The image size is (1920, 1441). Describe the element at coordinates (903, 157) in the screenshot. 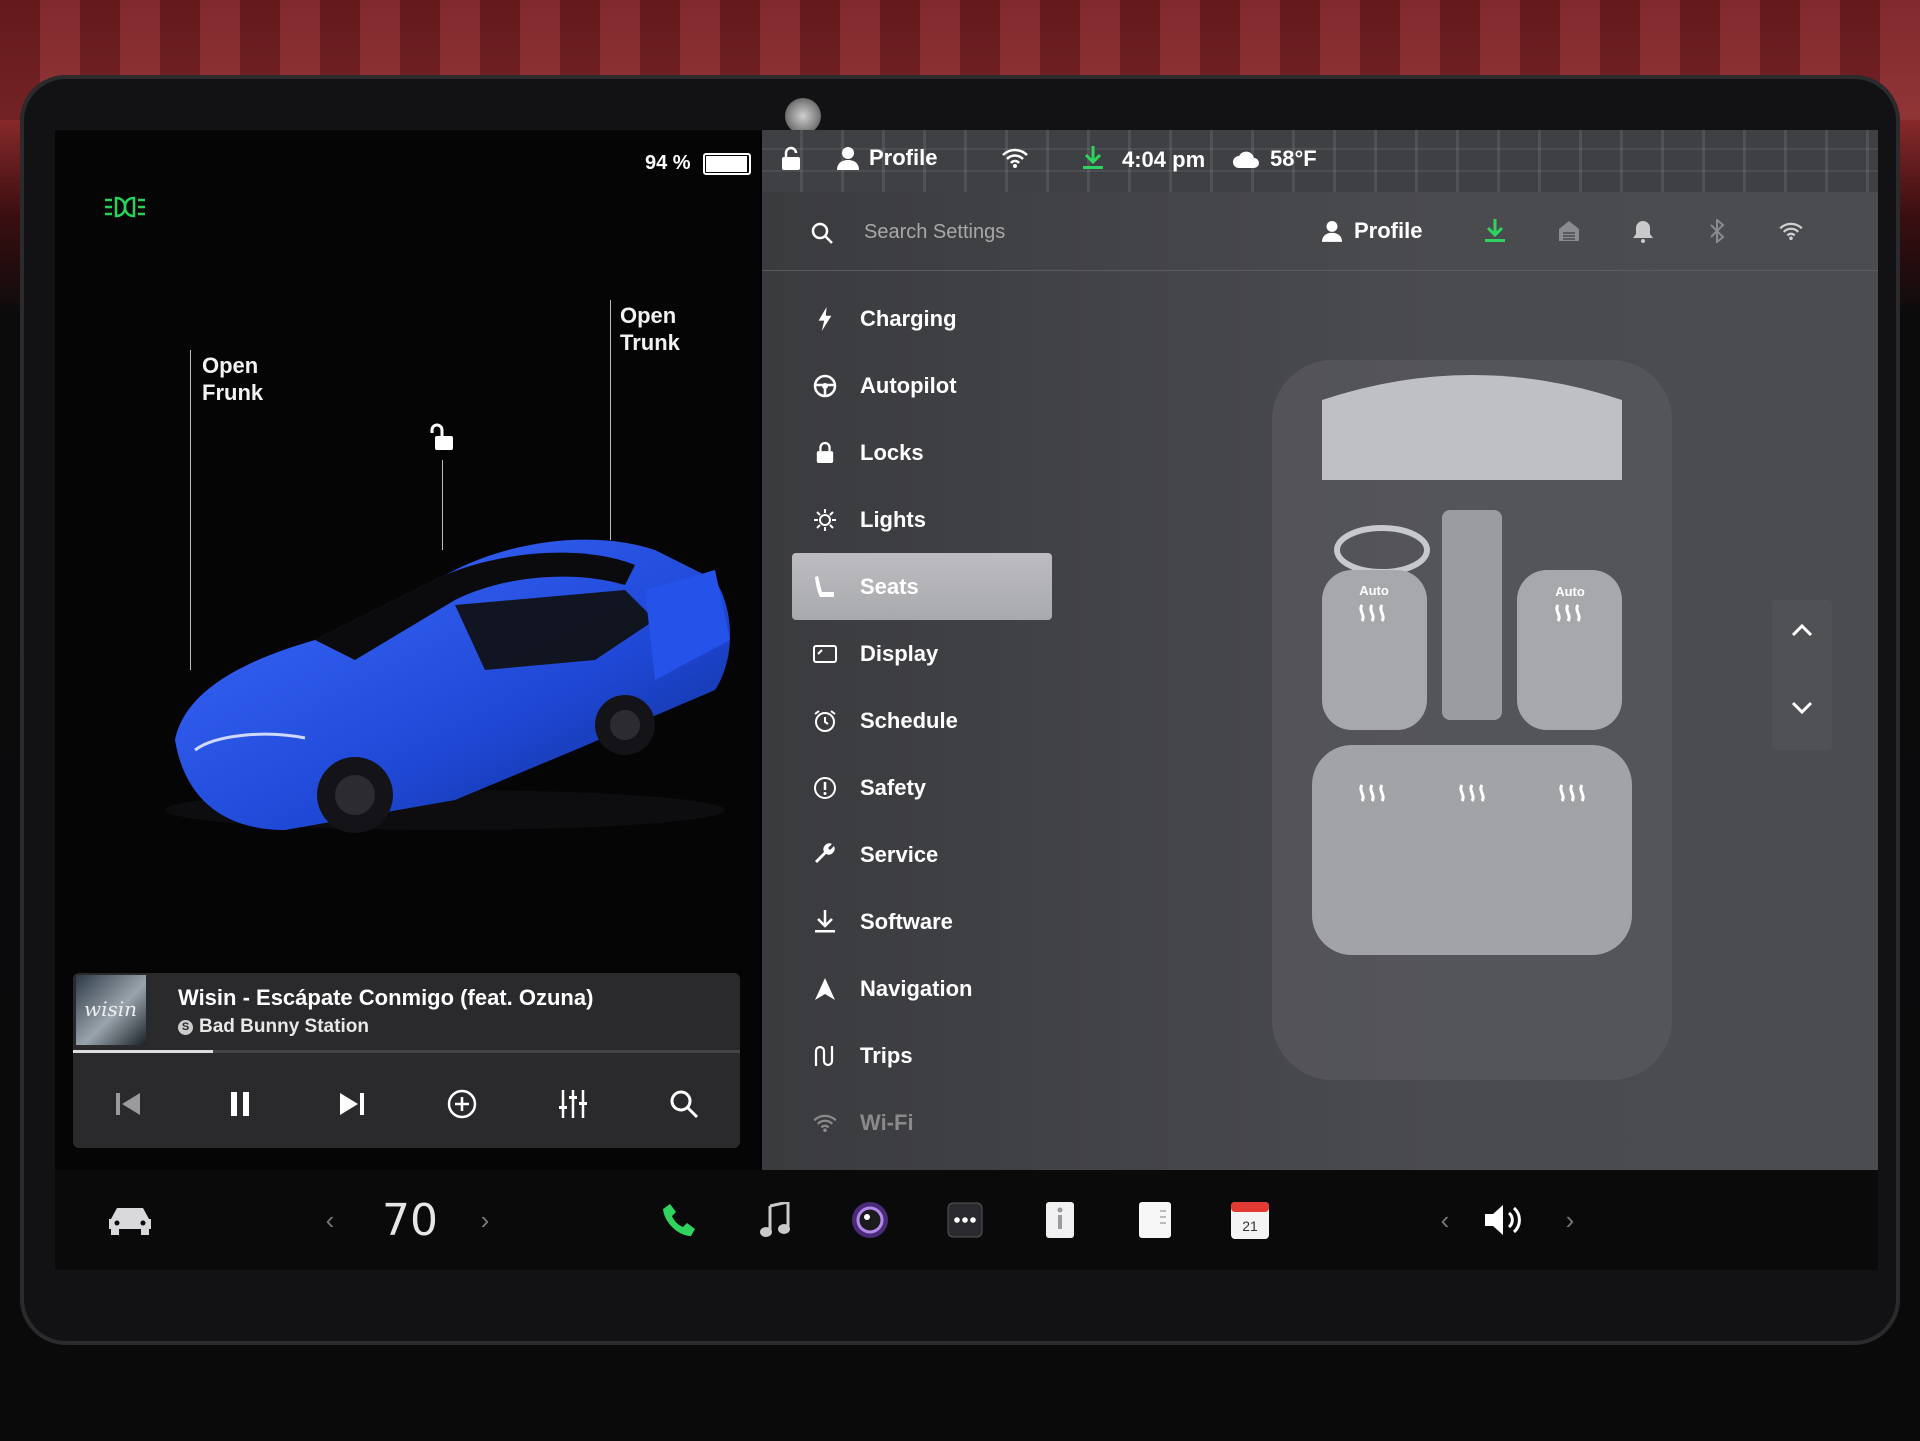

I see `status-profile-label: Profile` at that location.